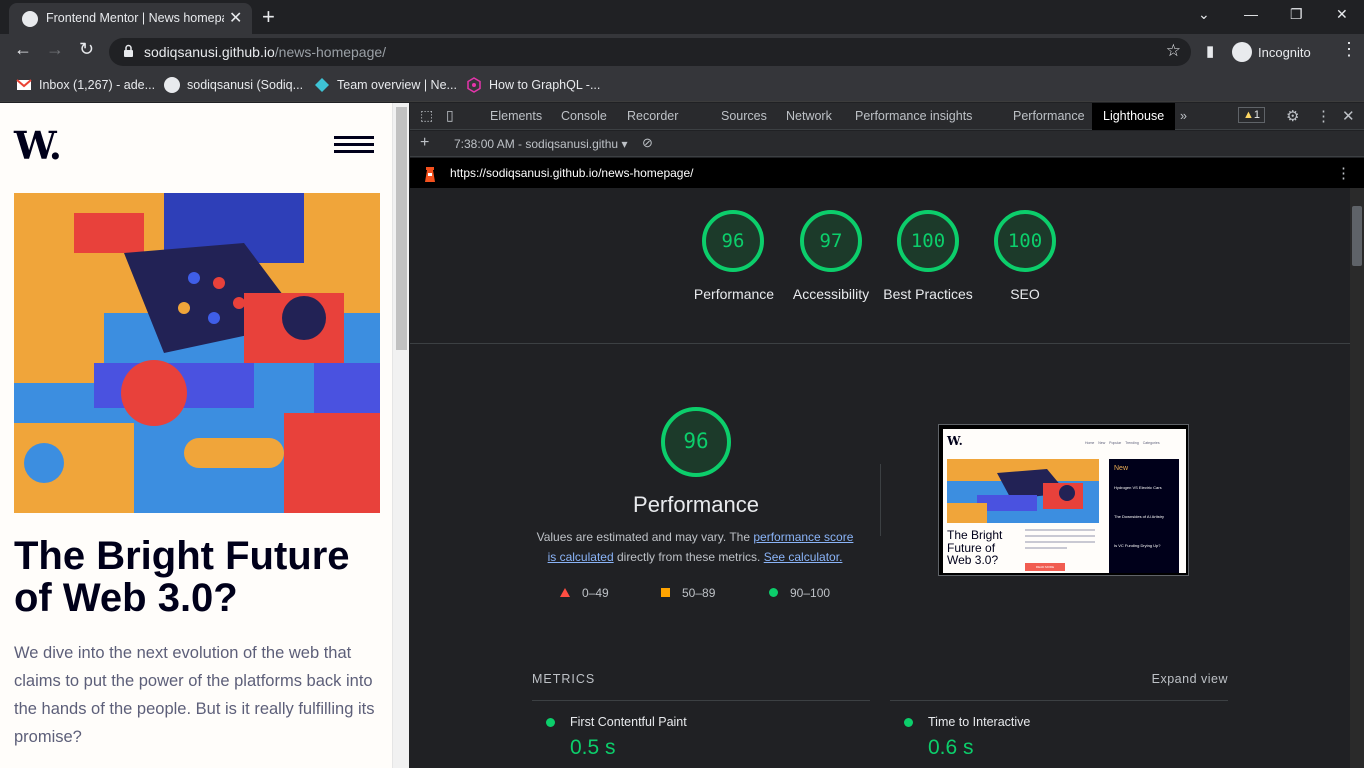  Describe the element at coordinates (1059, 700) in the screenshot. I see `metric-divider-right` at that location.